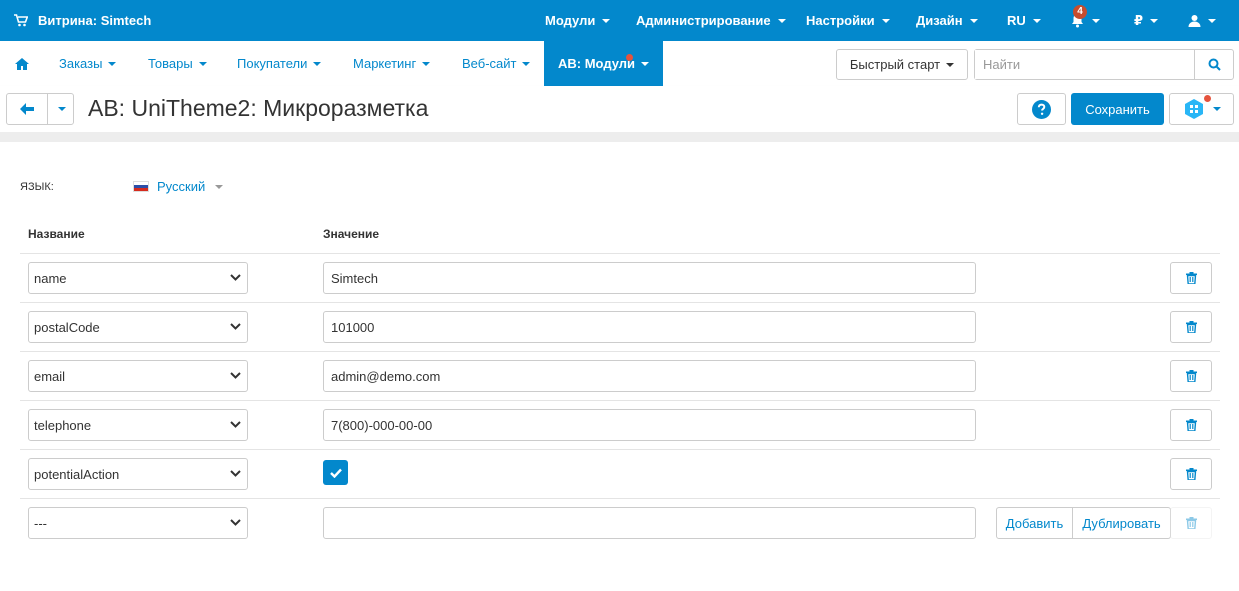  I want to click on notifications-badge: 4, so click(1080, 12).